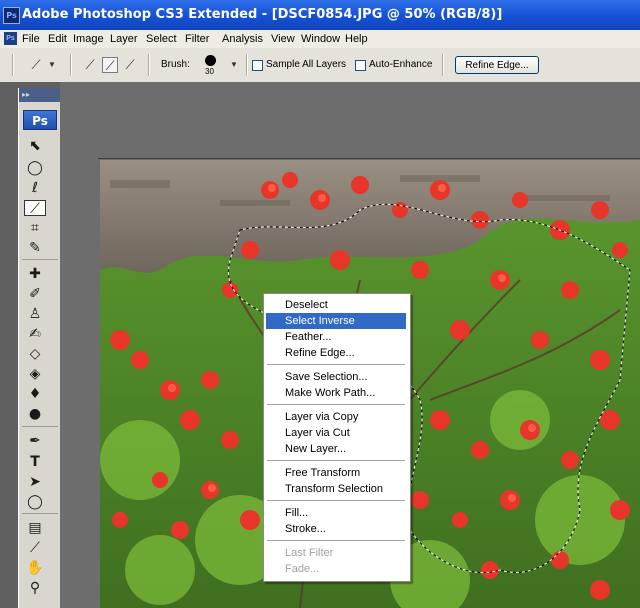  I want to click on menu-item-free-transform: Free Transform, so click(336, 473).